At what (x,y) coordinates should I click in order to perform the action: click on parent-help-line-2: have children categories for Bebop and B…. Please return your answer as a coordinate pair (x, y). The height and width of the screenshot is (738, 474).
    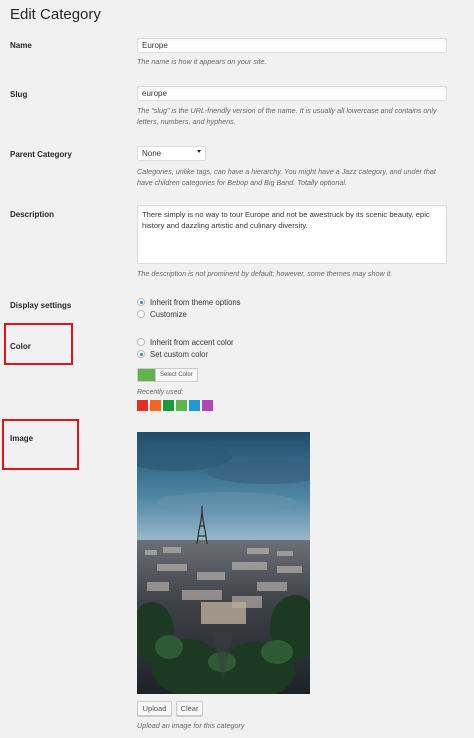
    Looking at the image, I should click on (242, 182).